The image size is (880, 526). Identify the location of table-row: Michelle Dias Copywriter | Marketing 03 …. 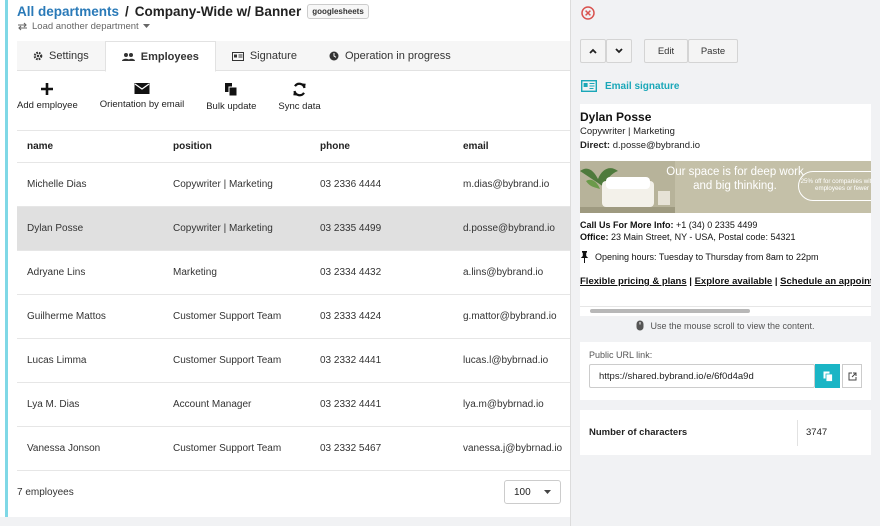
(293, 185).